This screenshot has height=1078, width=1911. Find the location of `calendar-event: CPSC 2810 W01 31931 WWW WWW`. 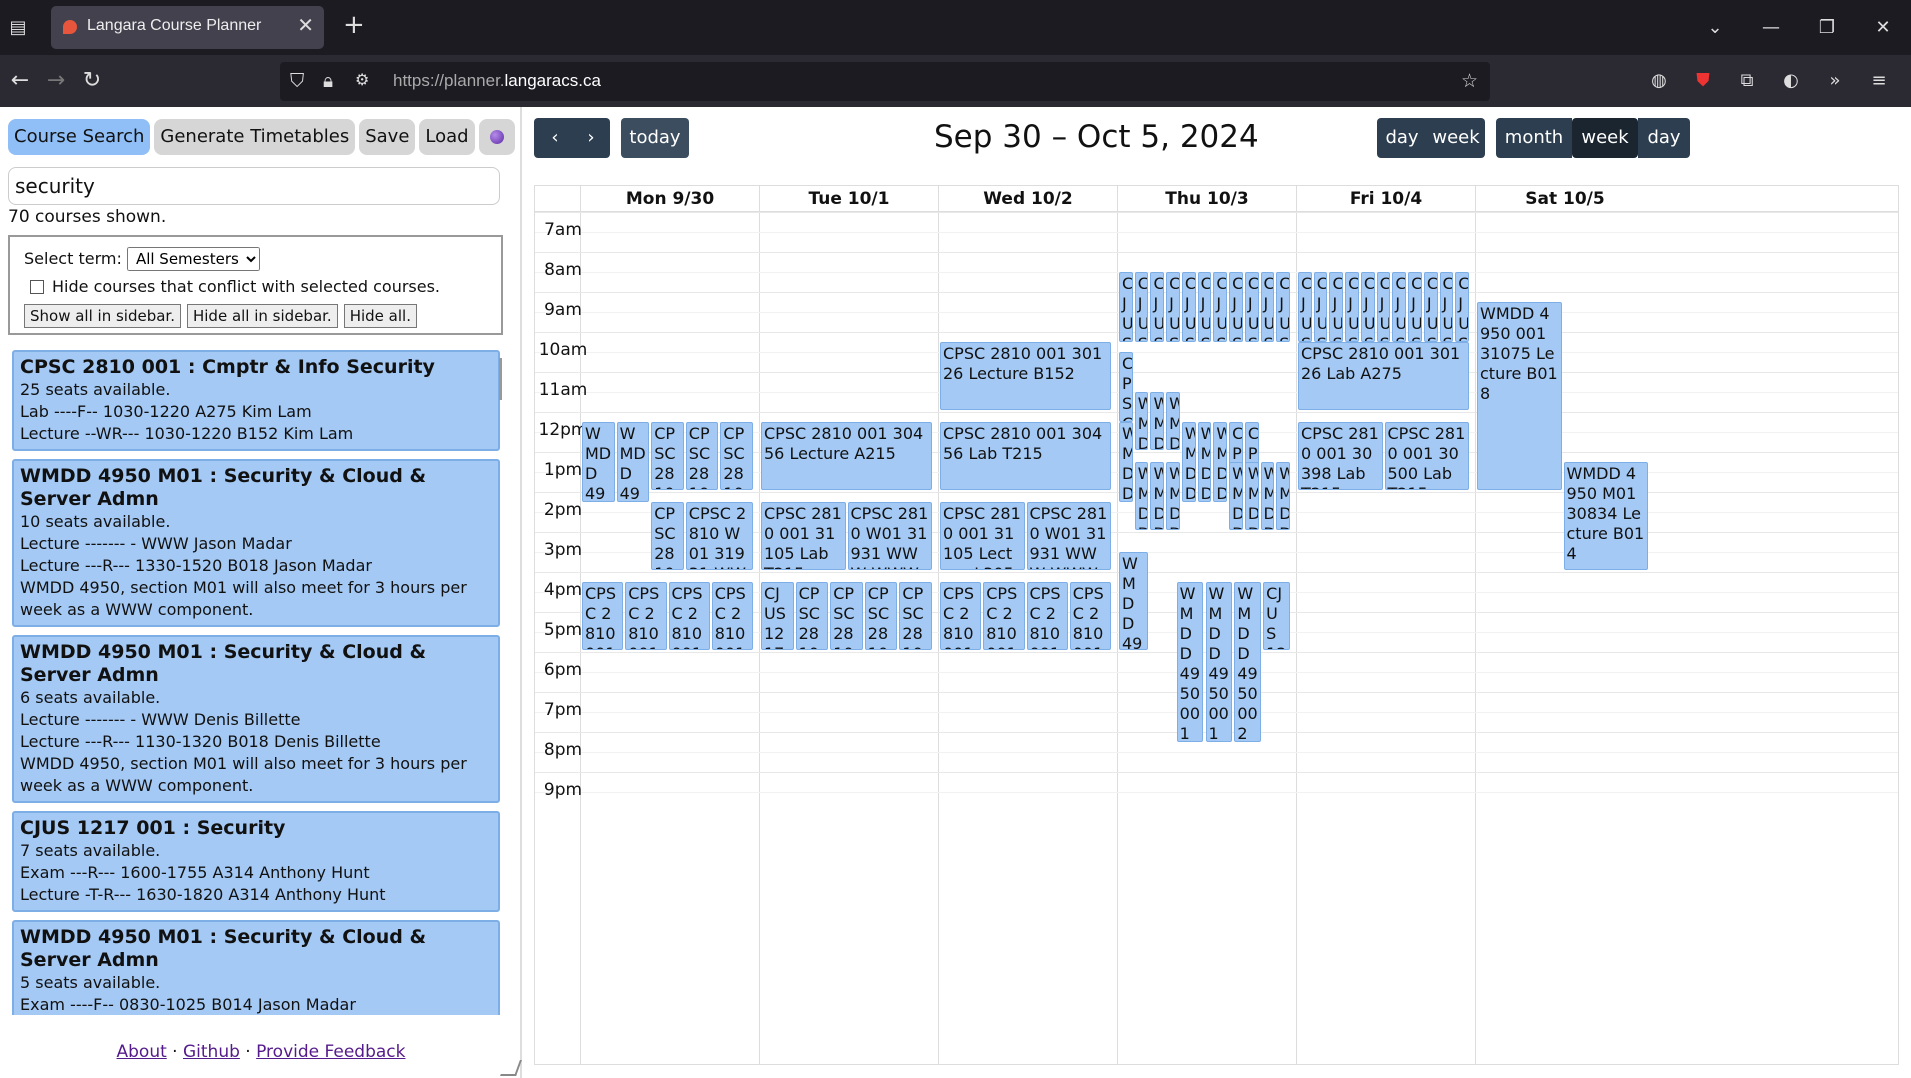

calendar-event: CPSC 2810 W01 31931 WWW WWW is located at coordinates (1068, 536).